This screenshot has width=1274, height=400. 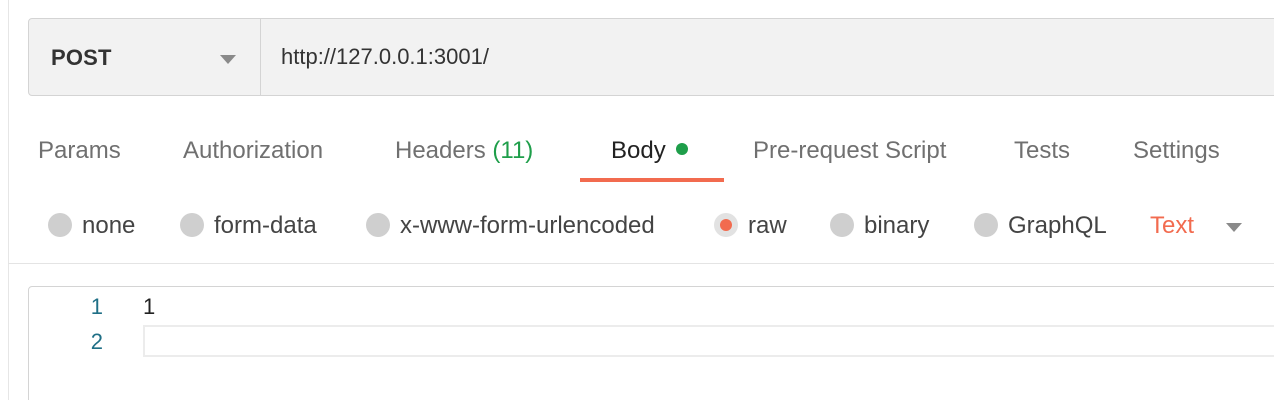 I want to click on body-type-x-www-form-urlencoded: x-www-form-urlencoded, so click(x=521, y=225).